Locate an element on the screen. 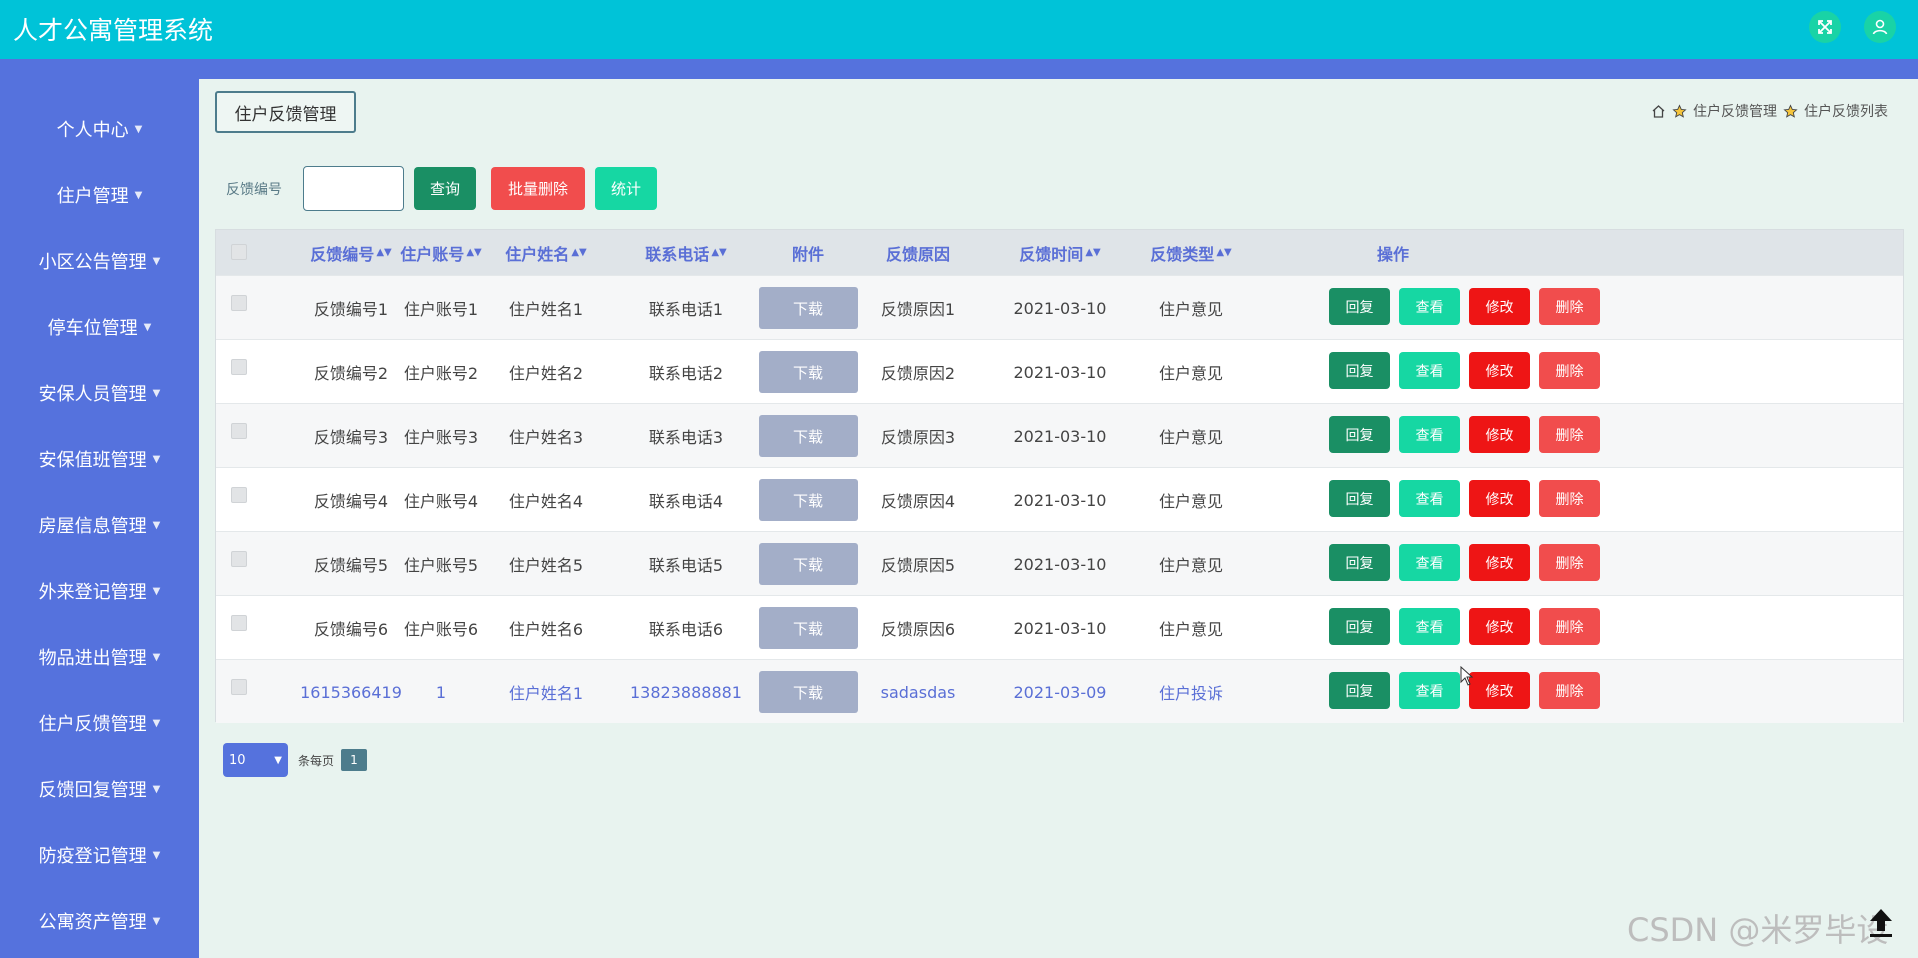 The height and width of the screenshot is (958, 1918). page-size-select: 10 ▼ is located at coordinates (255, 760).